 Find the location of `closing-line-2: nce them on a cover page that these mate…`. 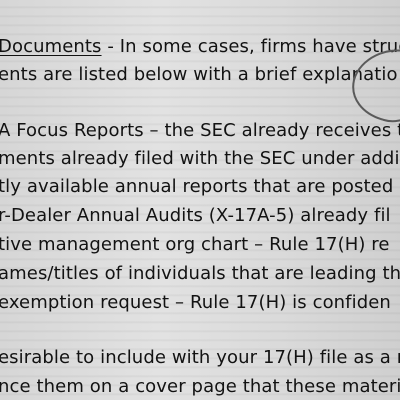

closing-line-2: nce them on a cover page that these mate… is located at coordinates (200, 386).